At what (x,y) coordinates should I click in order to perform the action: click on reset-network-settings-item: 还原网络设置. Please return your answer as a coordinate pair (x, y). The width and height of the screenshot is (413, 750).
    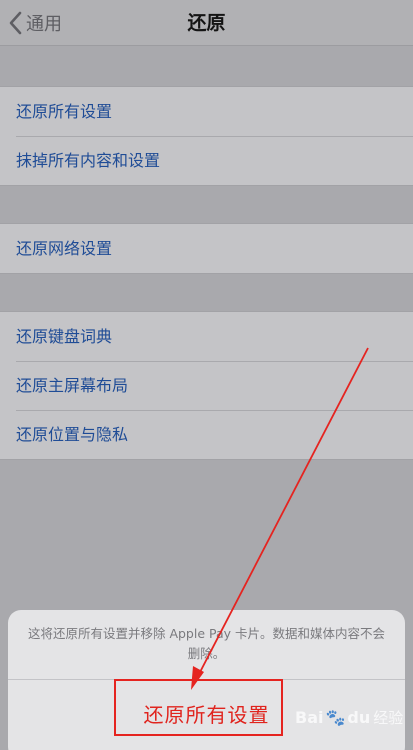
    Looking at the image, I should click on (206, 248).